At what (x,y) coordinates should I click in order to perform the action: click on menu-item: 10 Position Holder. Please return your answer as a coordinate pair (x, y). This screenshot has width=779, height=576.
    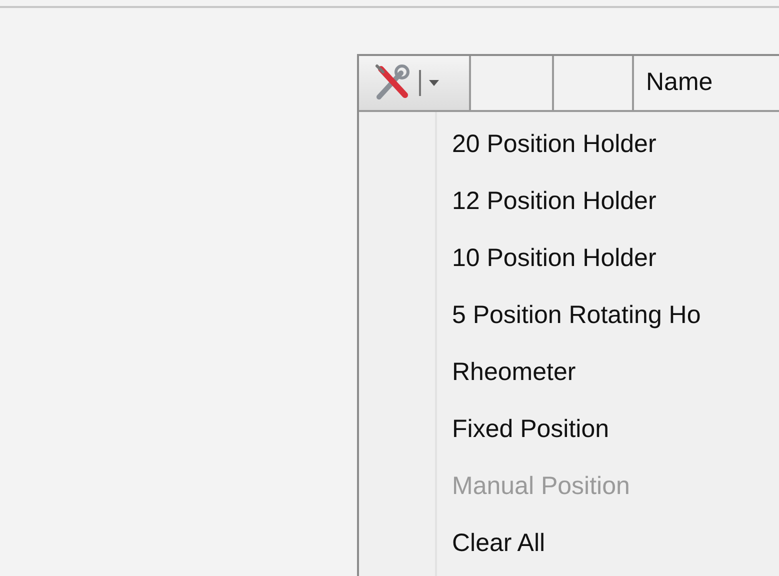
    Looking at the image, I should click on (569, 258).